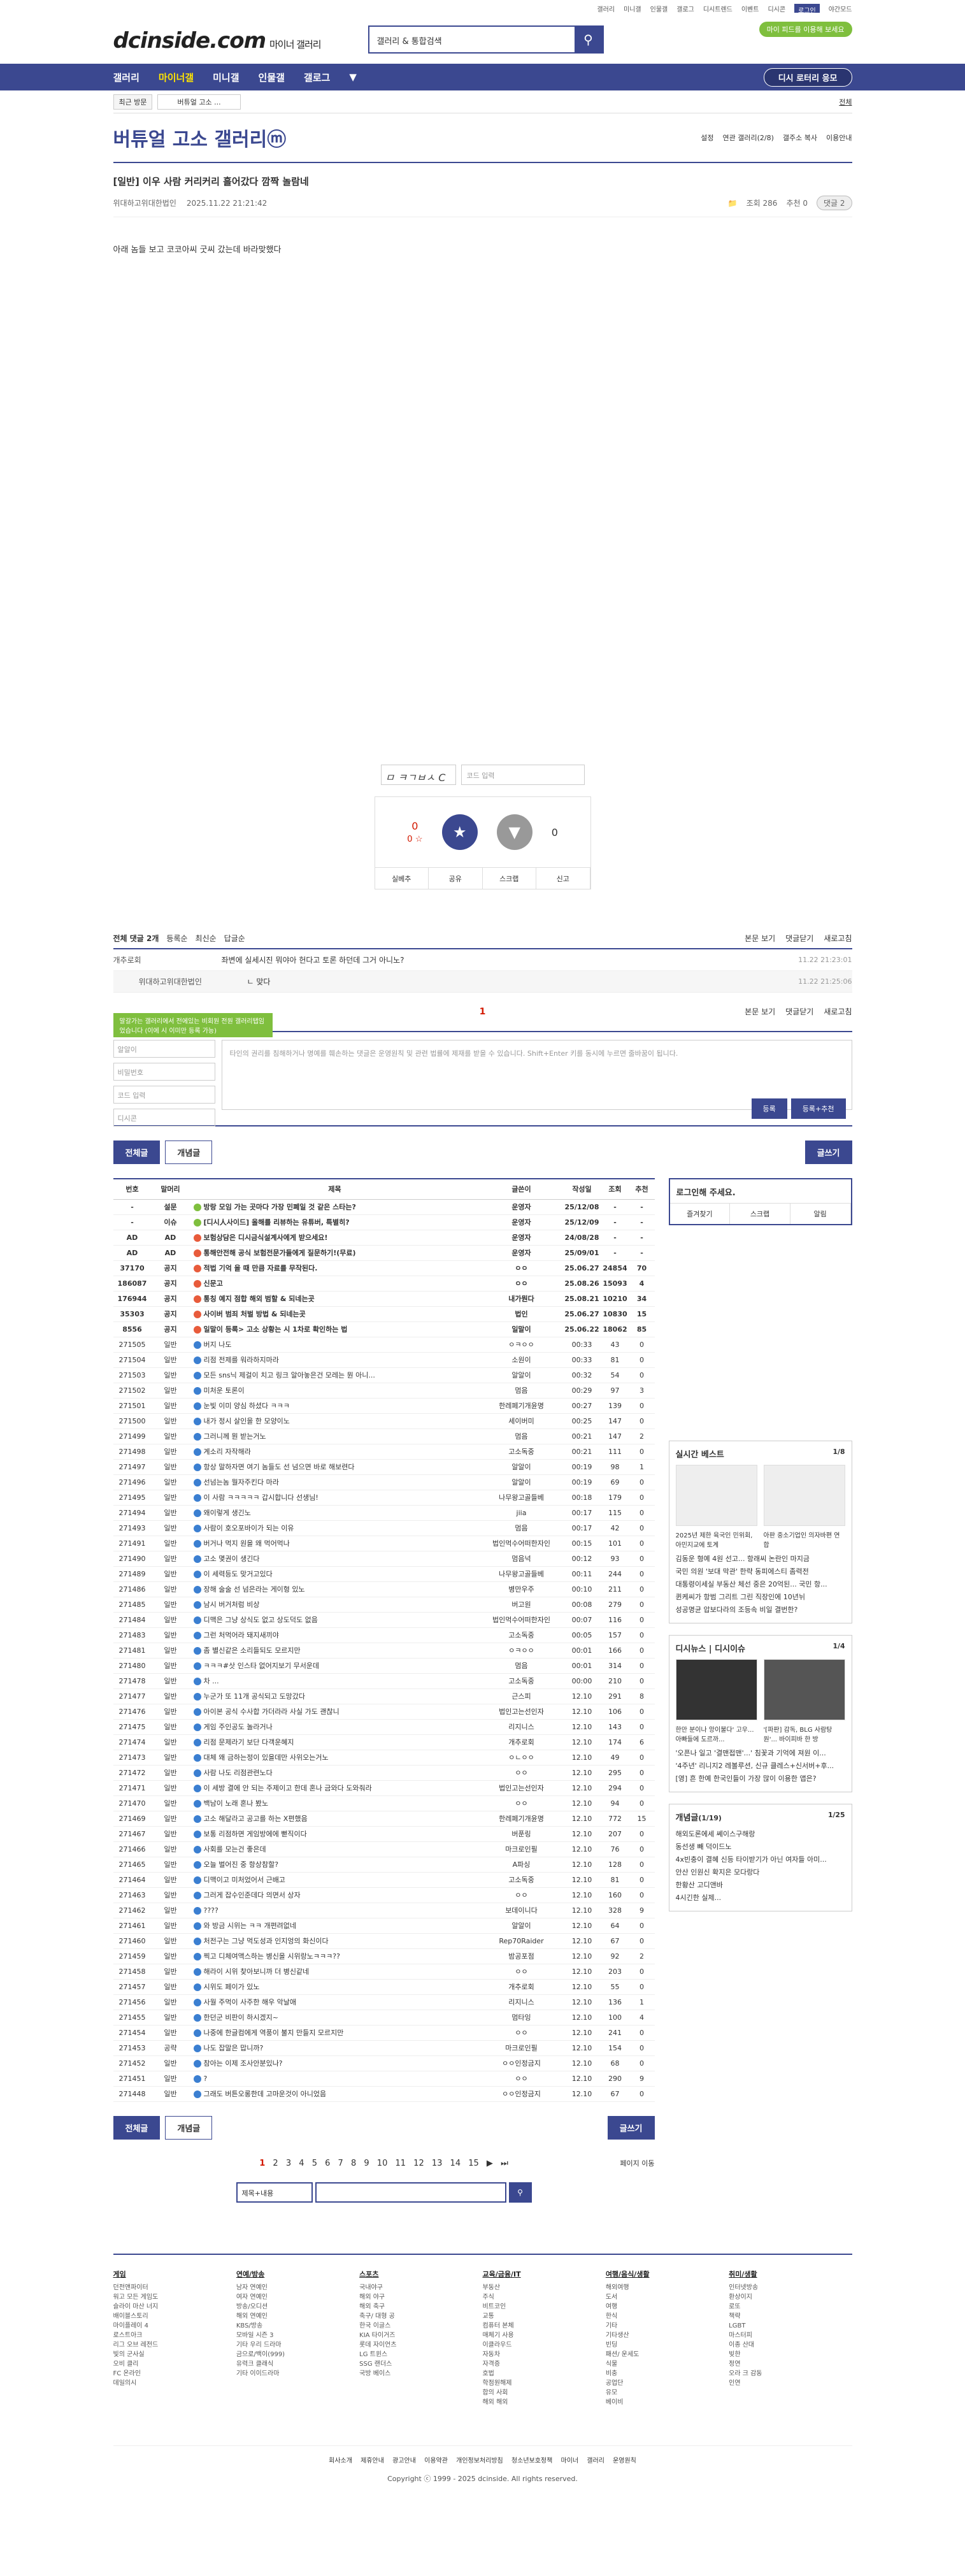 The image size is (965, 2576). What do you see at coordinates (521, 1360) in the screenshot?
I see `cell-writer: 소원이` at bounding box center [521, 1360].